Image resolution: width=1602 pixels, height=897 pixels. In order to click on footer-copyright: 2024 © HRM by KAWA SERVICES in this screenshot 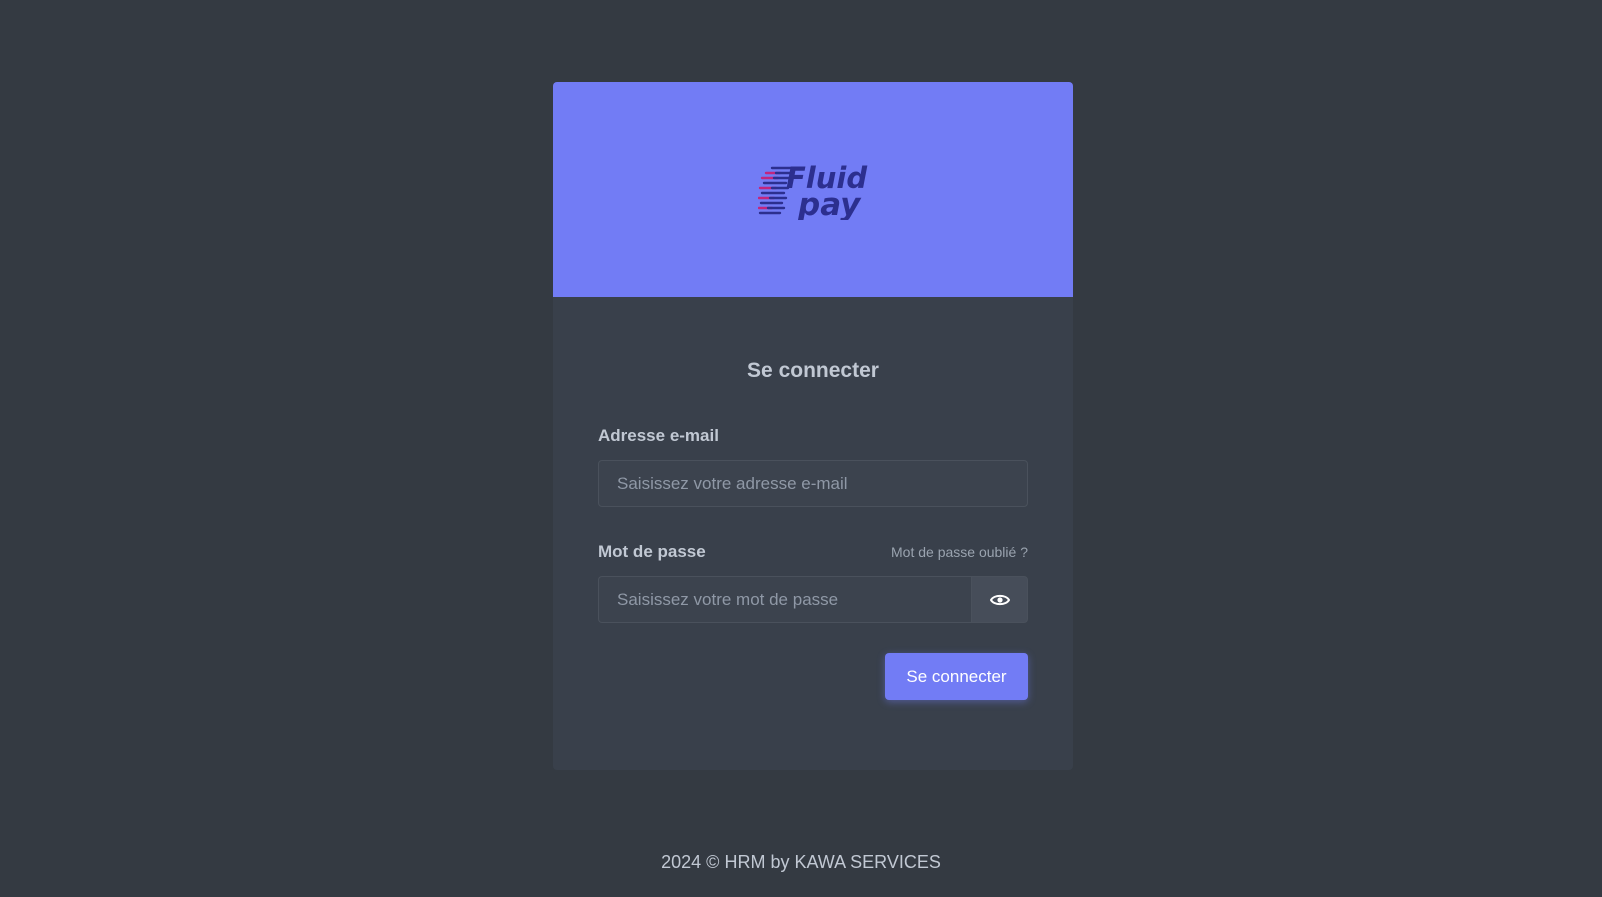, I will do `click(801, 862)`.